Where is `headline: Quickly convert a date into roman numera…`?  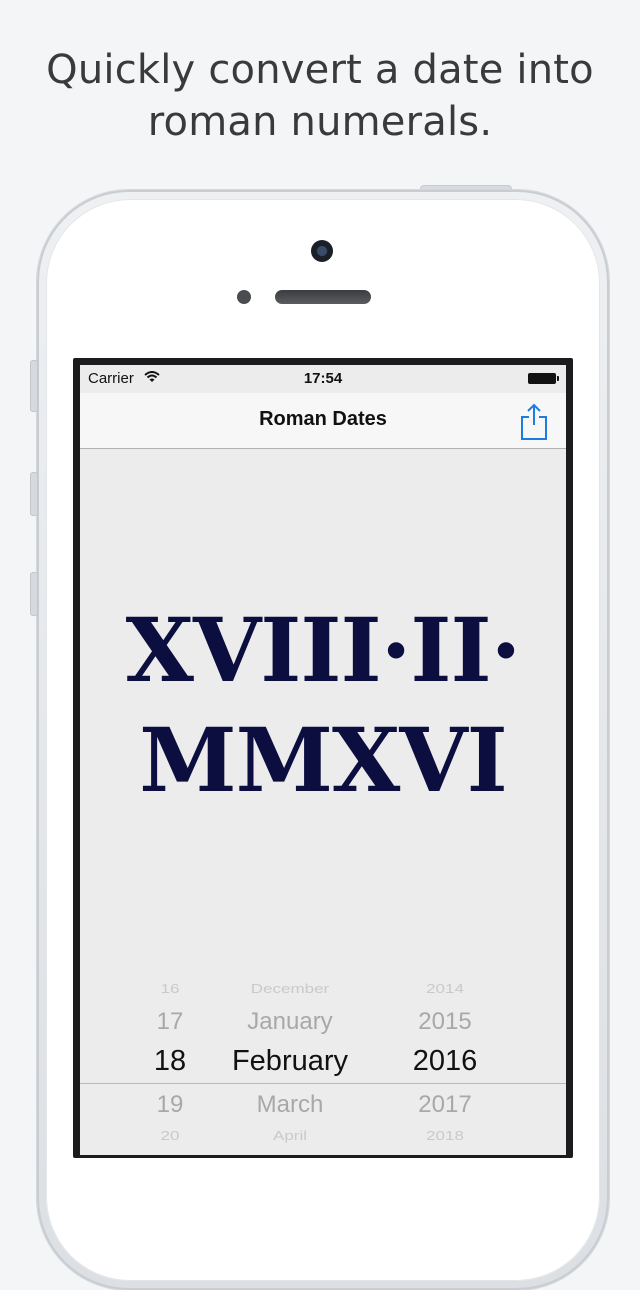
headline: Quickly convert a date into roman numera… is located at coordinates (320, 96).